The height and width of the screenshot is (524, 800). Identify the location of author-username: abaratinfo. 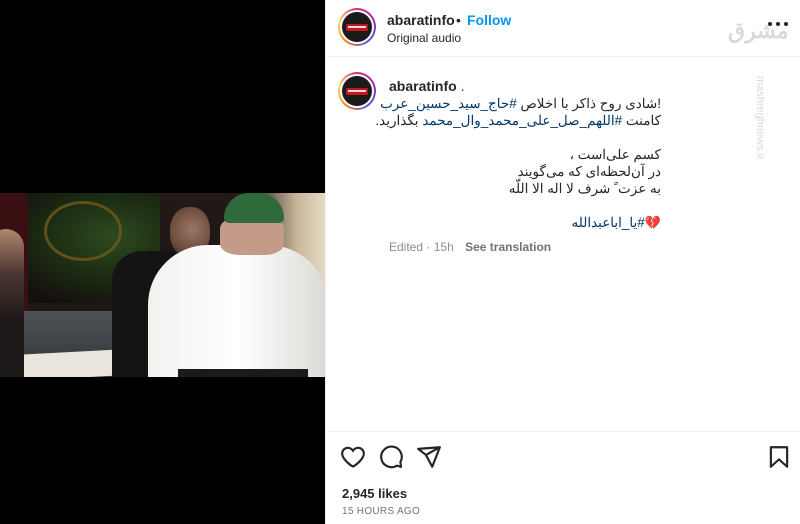
(421, 20).